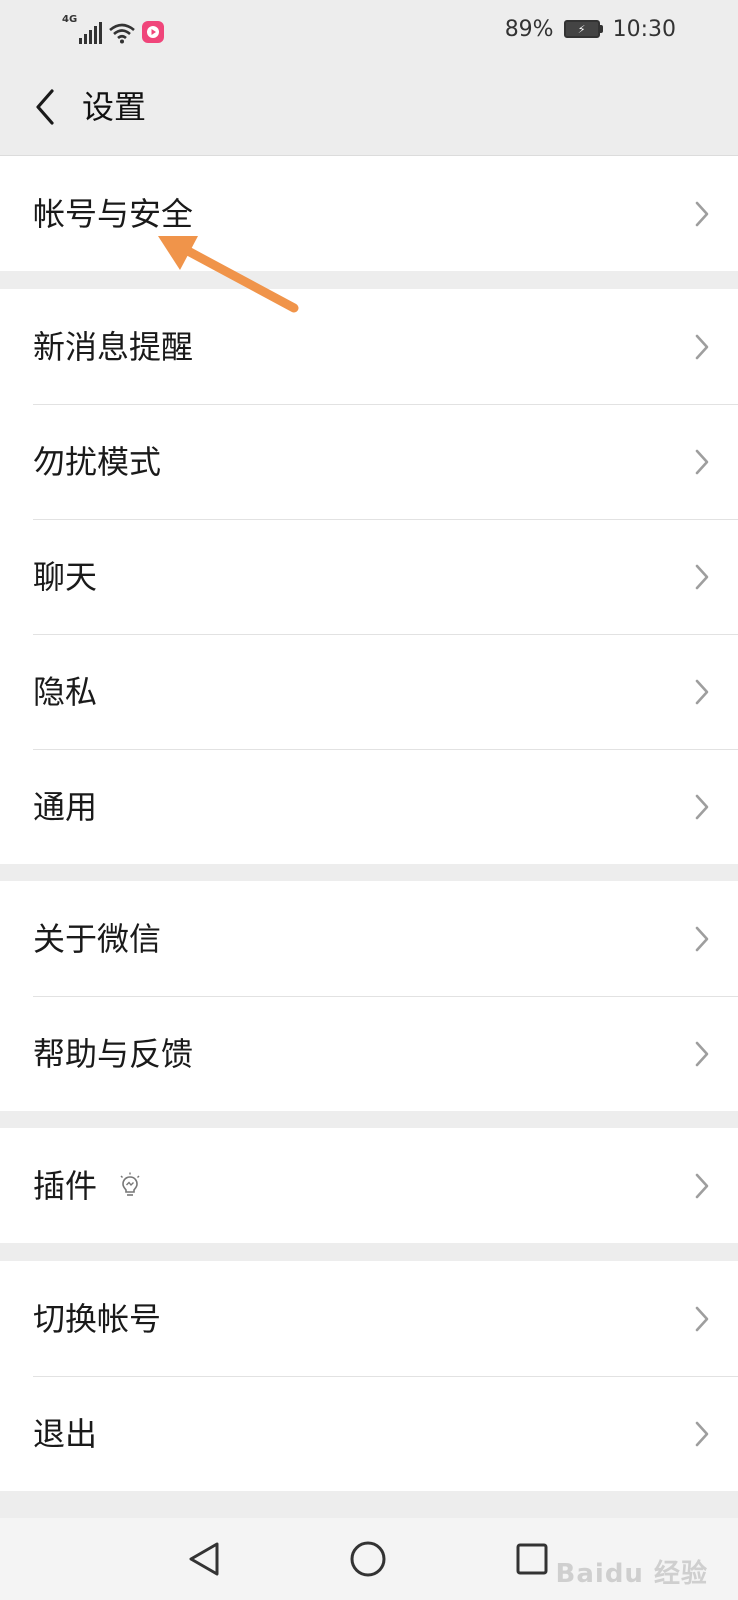  Describe the element at coordinates (369, 691) in the screenshot. I see `settings-item-privacy: 隐私` at that location.